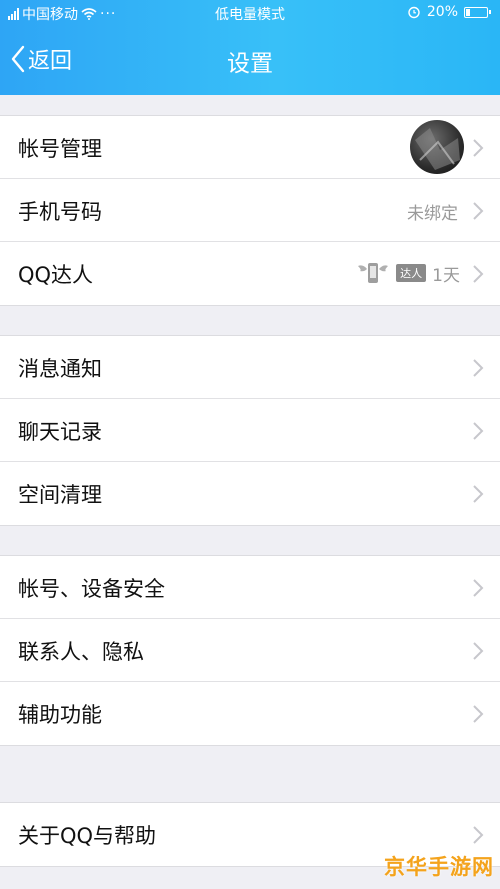  I want to click on settings-row-chat-history: 聊天记录, so click(250, 430).